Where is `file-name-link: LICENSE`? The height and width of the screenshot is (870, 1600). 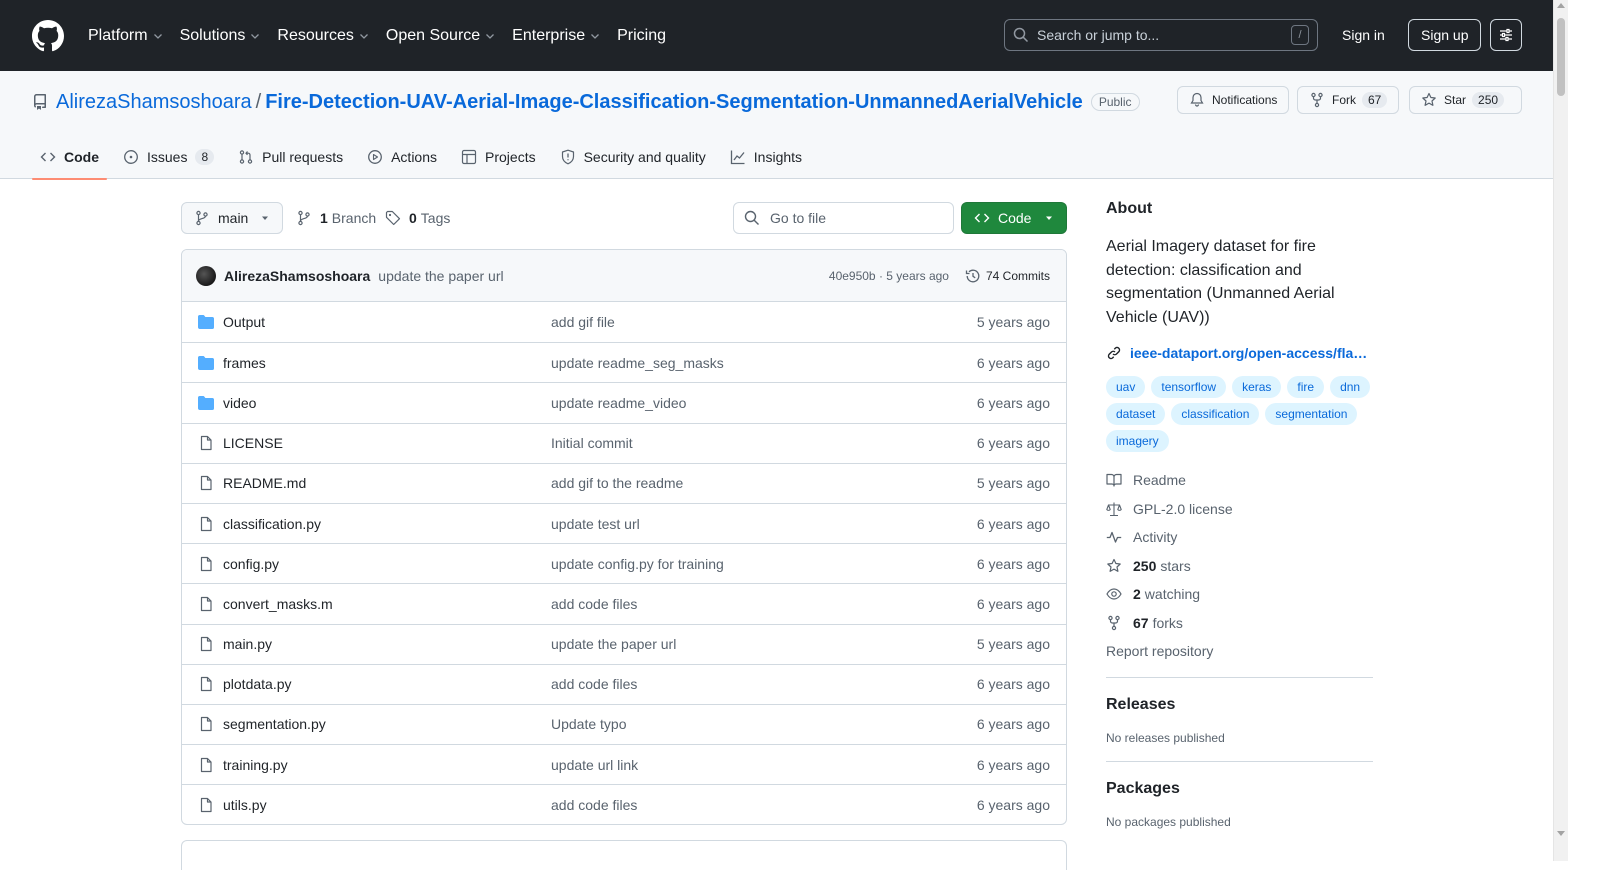
file-name-link: LICENSE is located at coordinates (387, 443).